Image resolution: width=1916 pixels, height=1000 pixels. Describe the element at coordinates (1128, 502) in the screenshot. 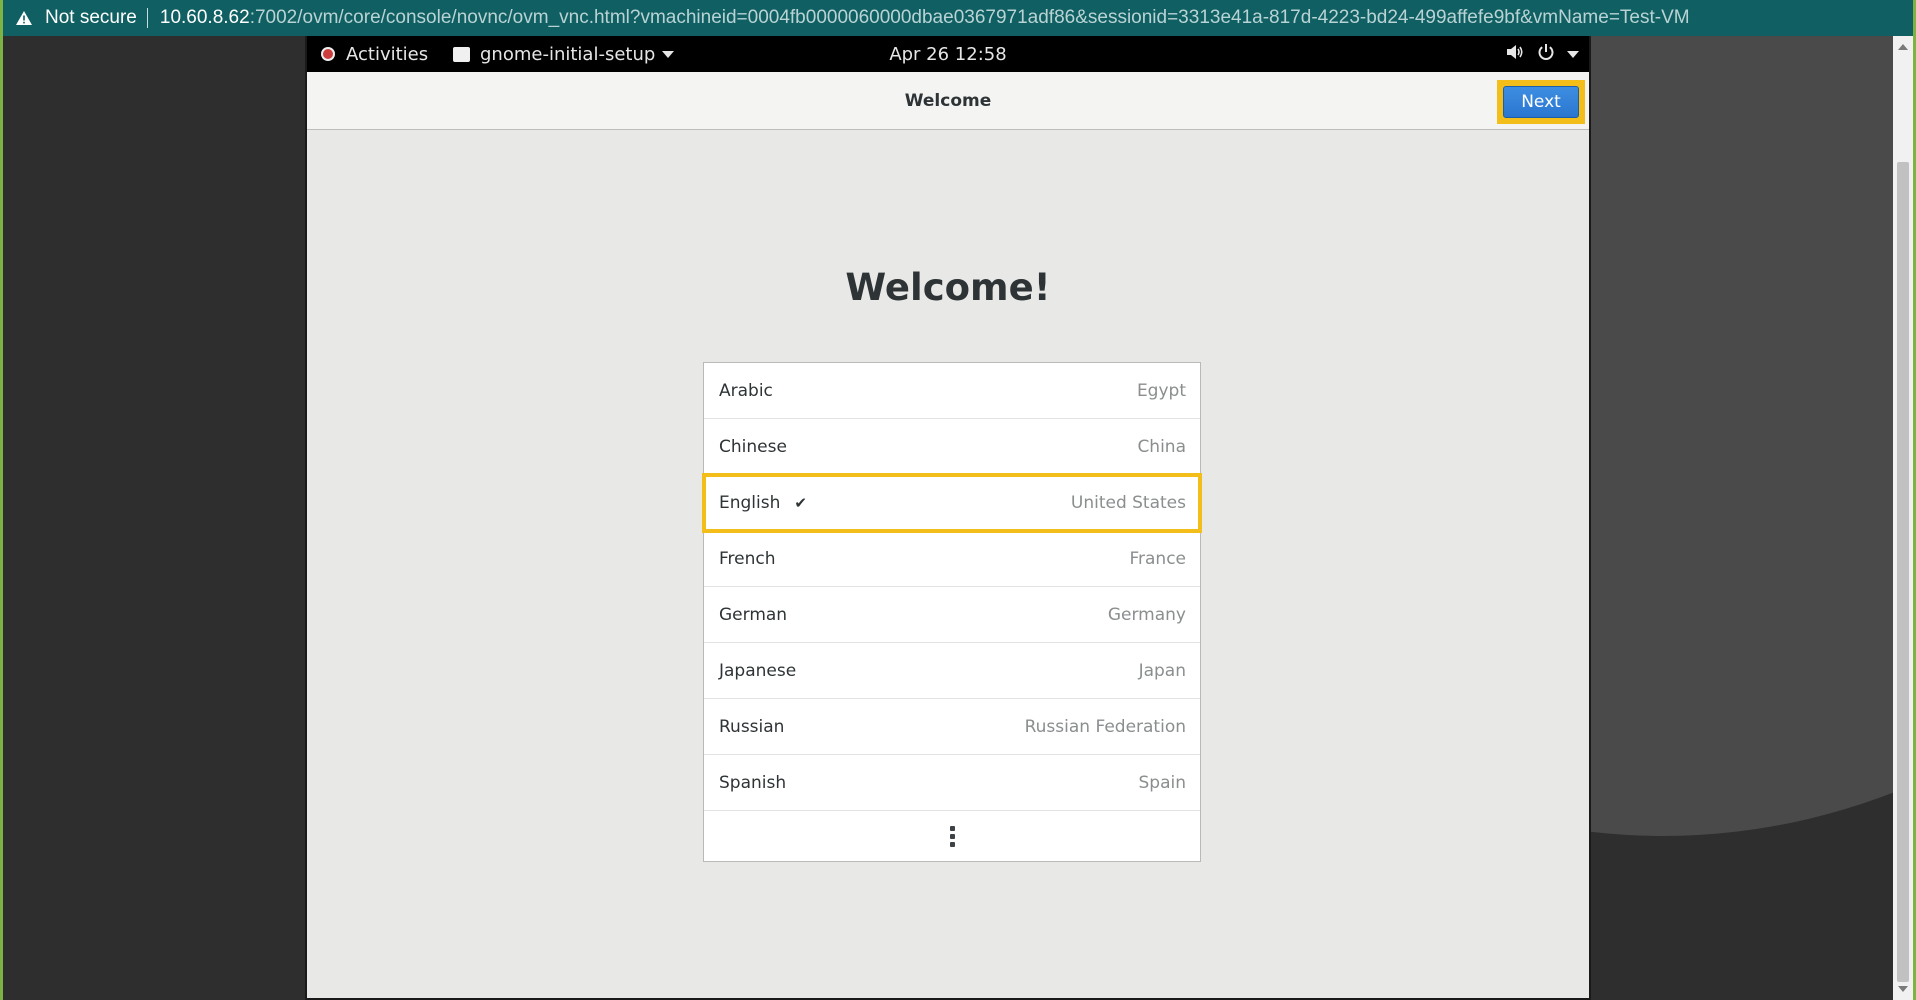

I see `language-country: United States` at that location.